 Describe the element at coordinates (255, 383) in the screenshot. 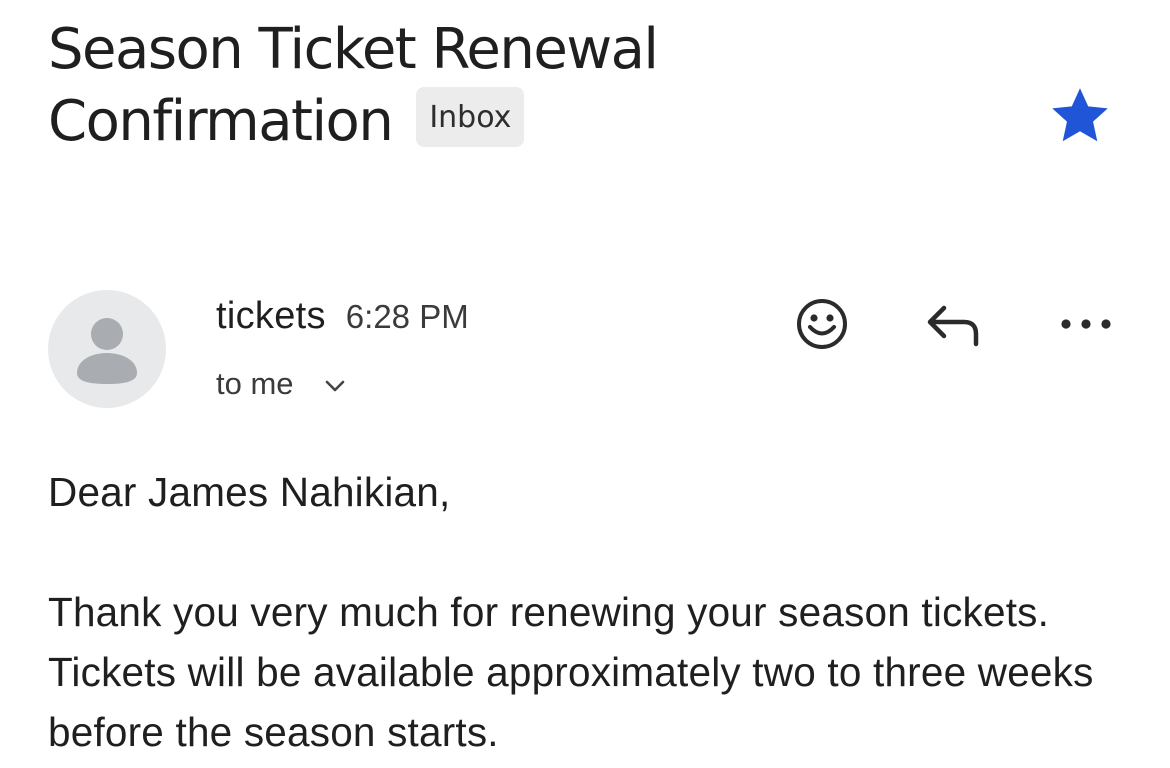

I see `recipient-text: to me` at that location.